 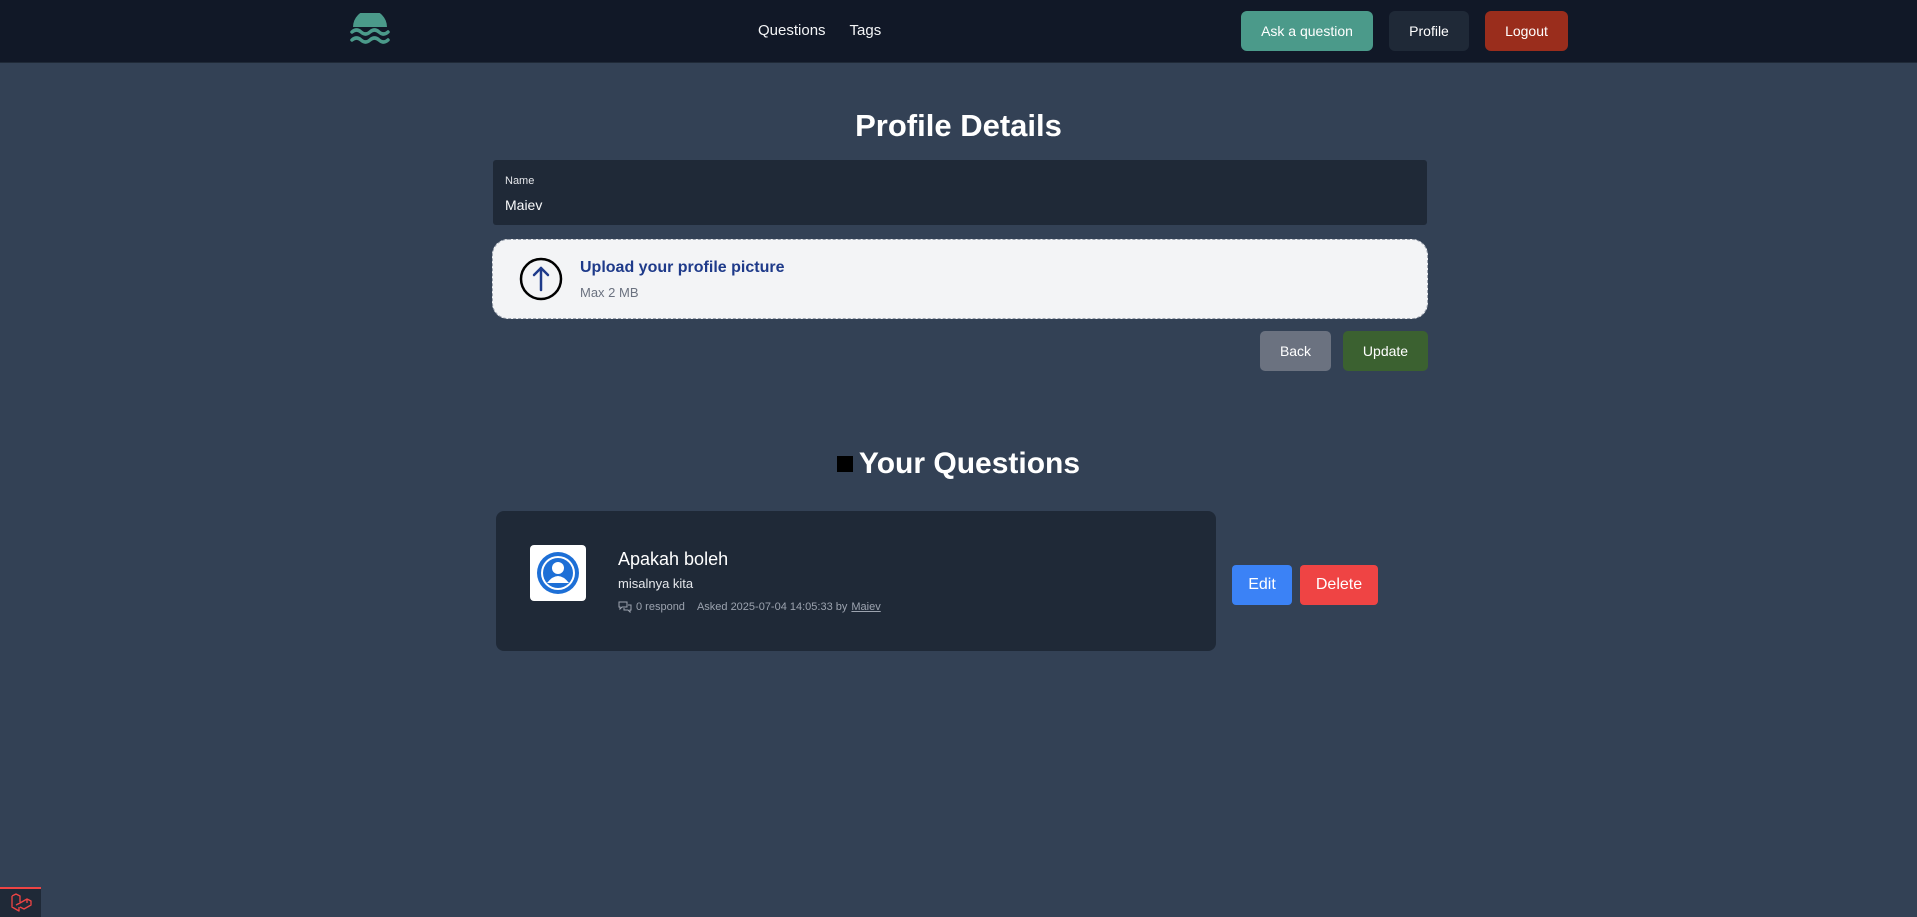 I want to click on square-icon, so click(x=844, y=464).